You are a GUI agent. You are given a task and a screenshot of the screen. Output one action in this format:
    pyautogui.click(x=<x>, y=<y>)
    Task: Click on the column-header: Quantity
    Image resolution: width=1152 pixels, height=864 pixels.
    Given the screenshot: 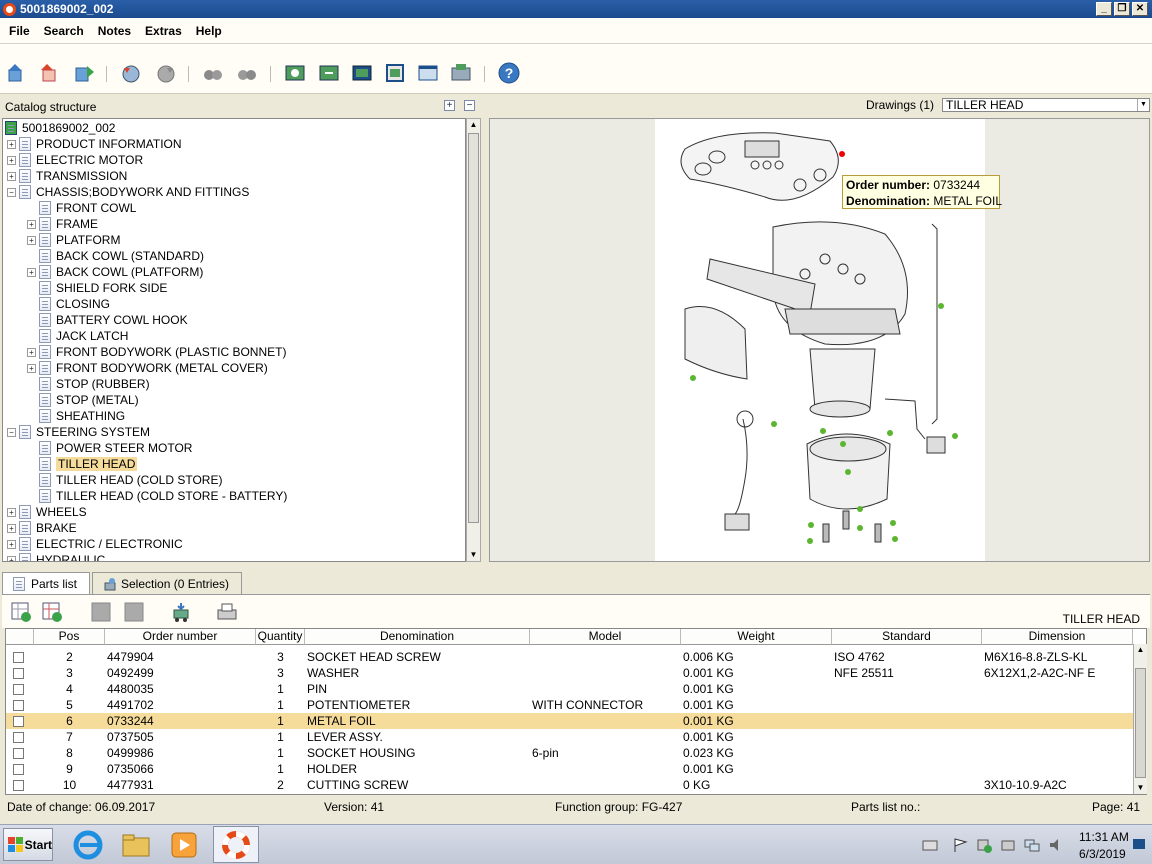 What is the action you would take?
    pyautogui.click(x=280, y=637)
    